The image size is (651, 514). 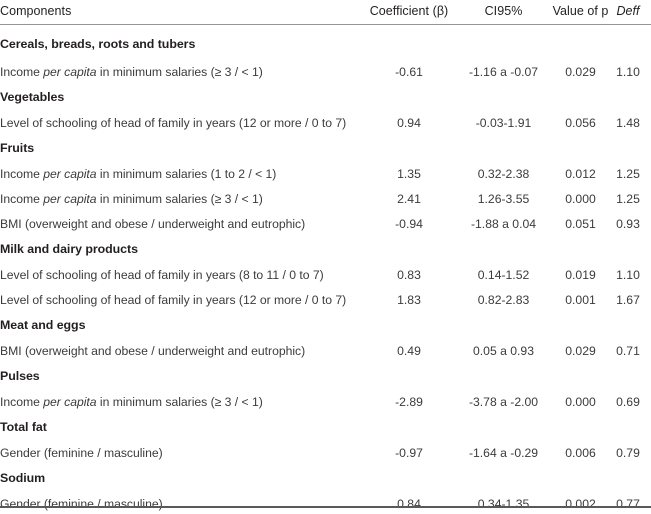 What do you see at coordinates (503, 503) in the screenshot?
I see `cell-ci95: 0.34-1.35` at bounding box center [503, 503].